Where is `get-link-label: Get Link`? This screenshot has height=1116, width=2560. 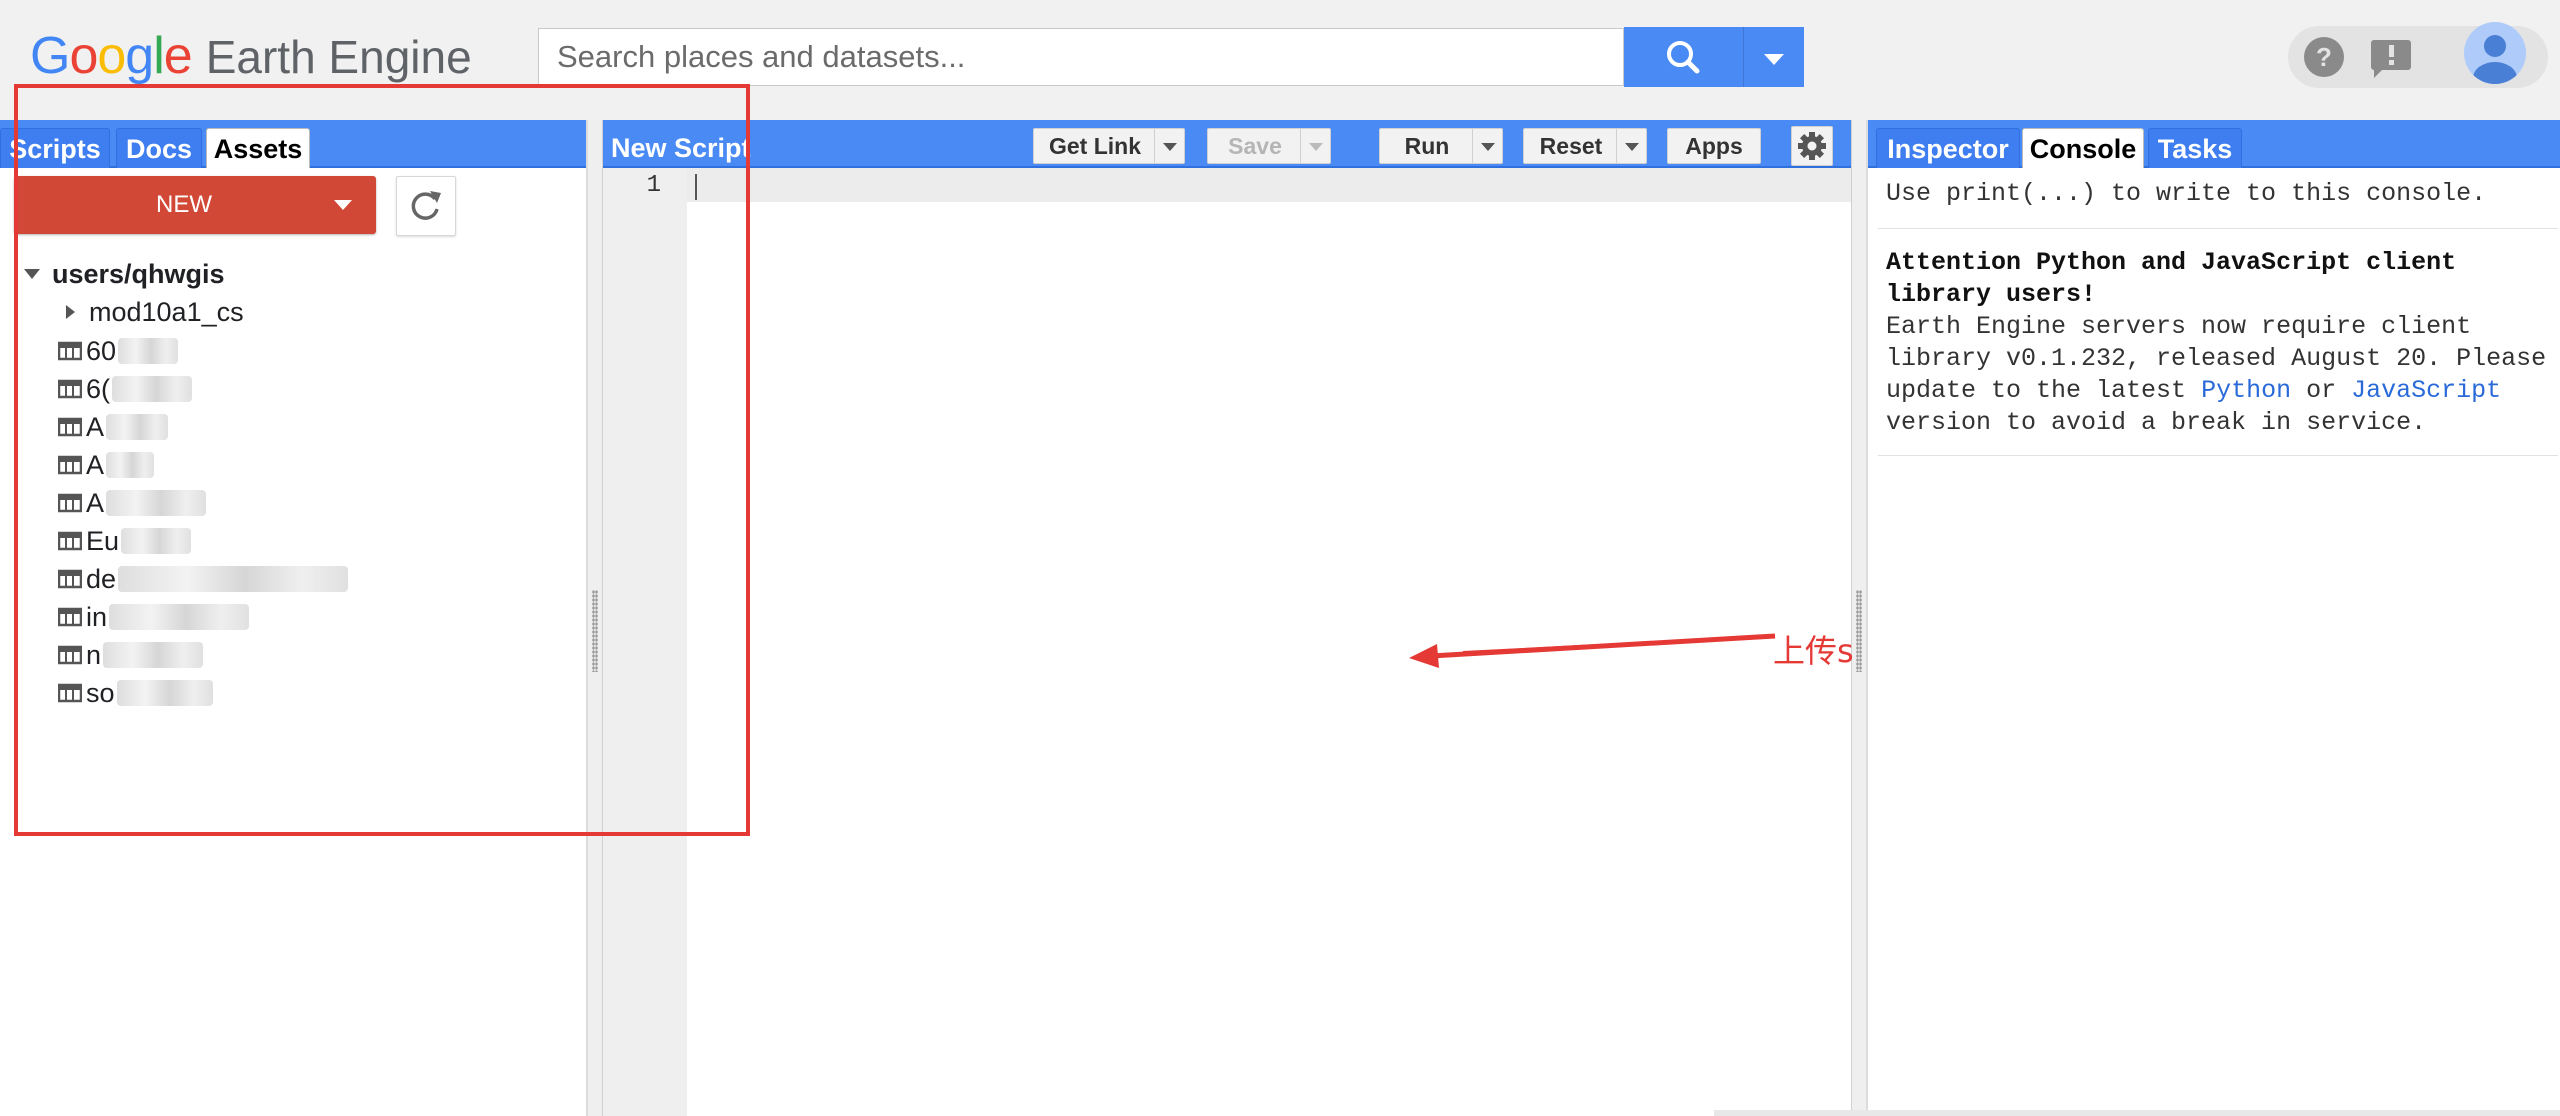
get-link-label: Get Link is located at coordinates (1094, 146).